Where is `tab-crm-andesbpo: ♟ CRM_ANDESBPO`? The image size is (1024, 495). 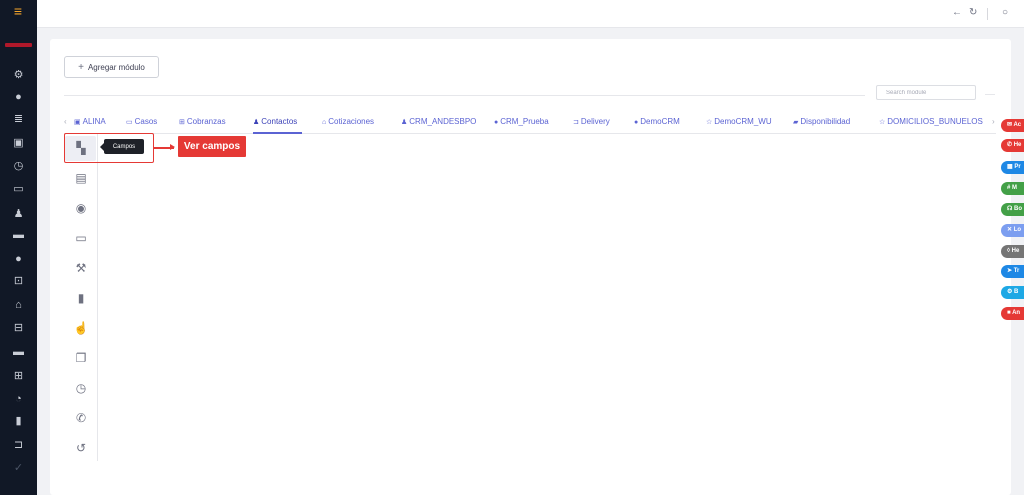
tab-crm-andesbpo: ♟ CRM_ANDESBPO is located at coordinates (438, 122).